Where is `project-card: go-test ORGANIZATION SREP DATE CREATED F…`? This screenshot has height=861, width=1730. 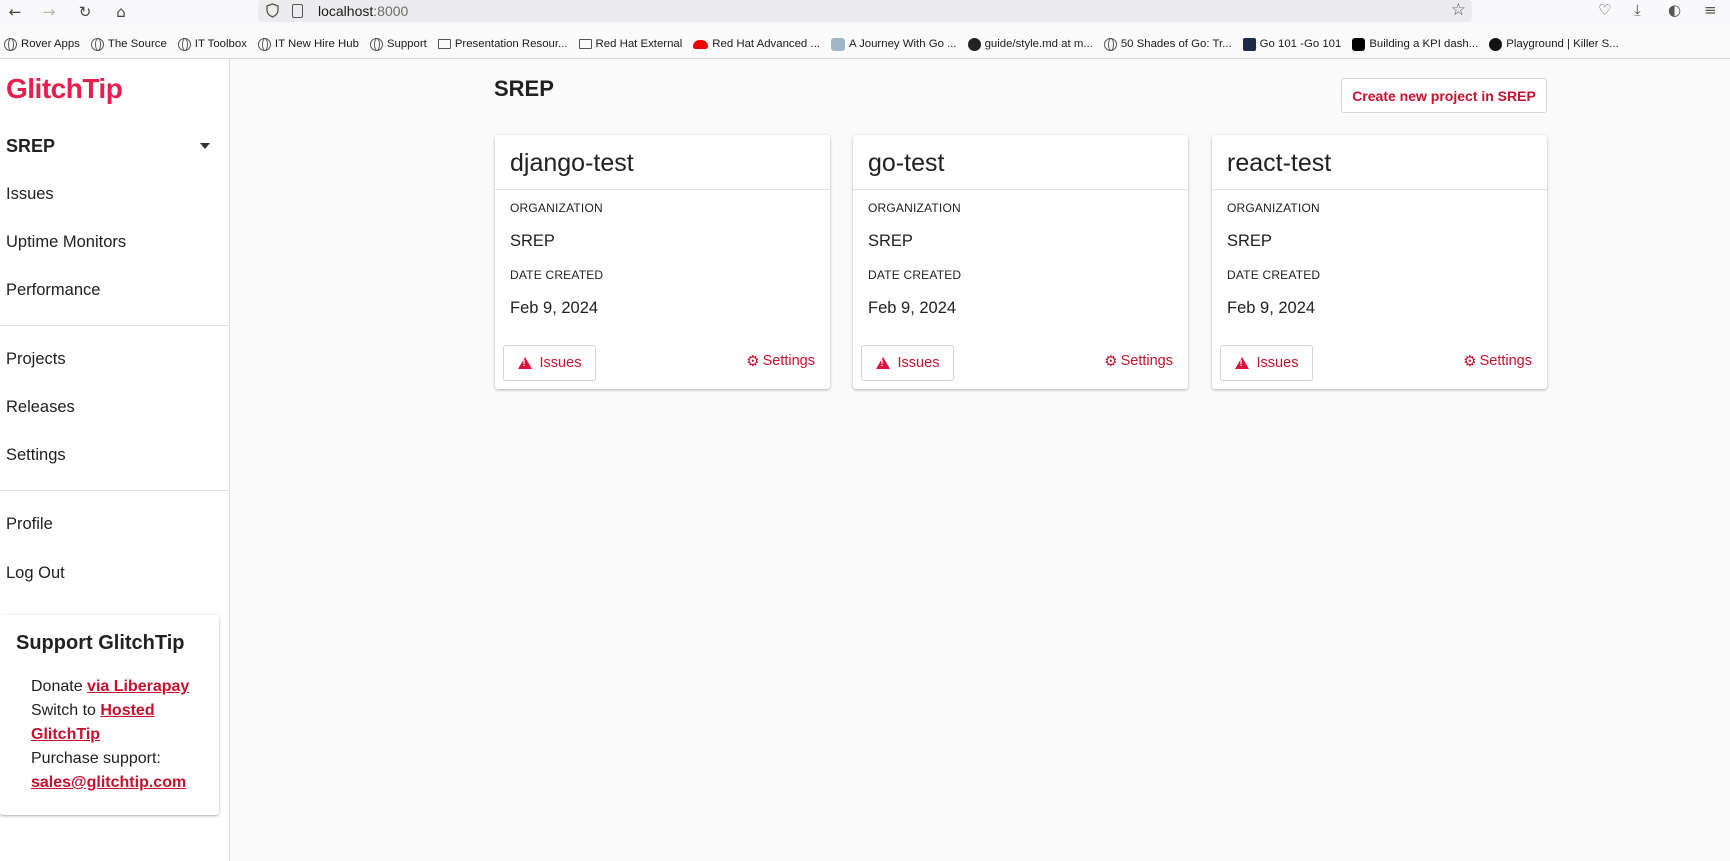 project-card: go-test ORGANIZATION SREP DATE CREATED F… is located at coordinates (1020, 262).